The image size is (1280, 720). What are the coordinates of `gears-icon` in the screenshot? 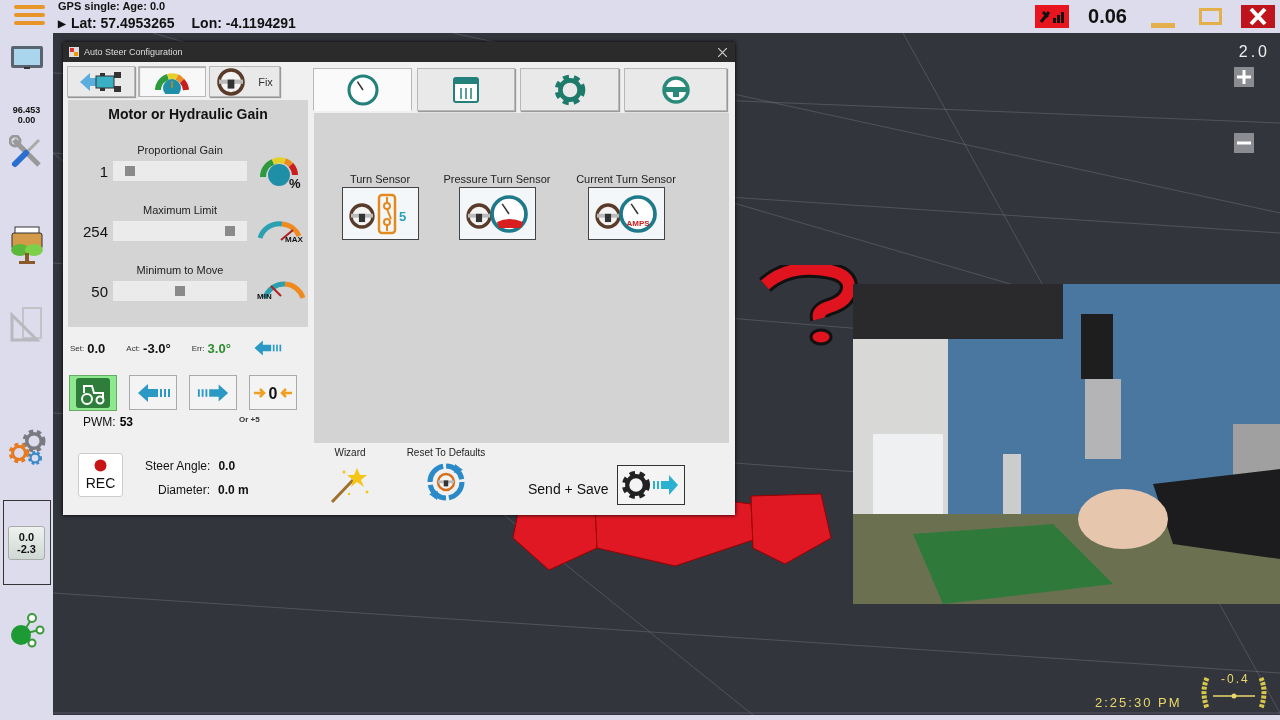 It's located at (26, 447).